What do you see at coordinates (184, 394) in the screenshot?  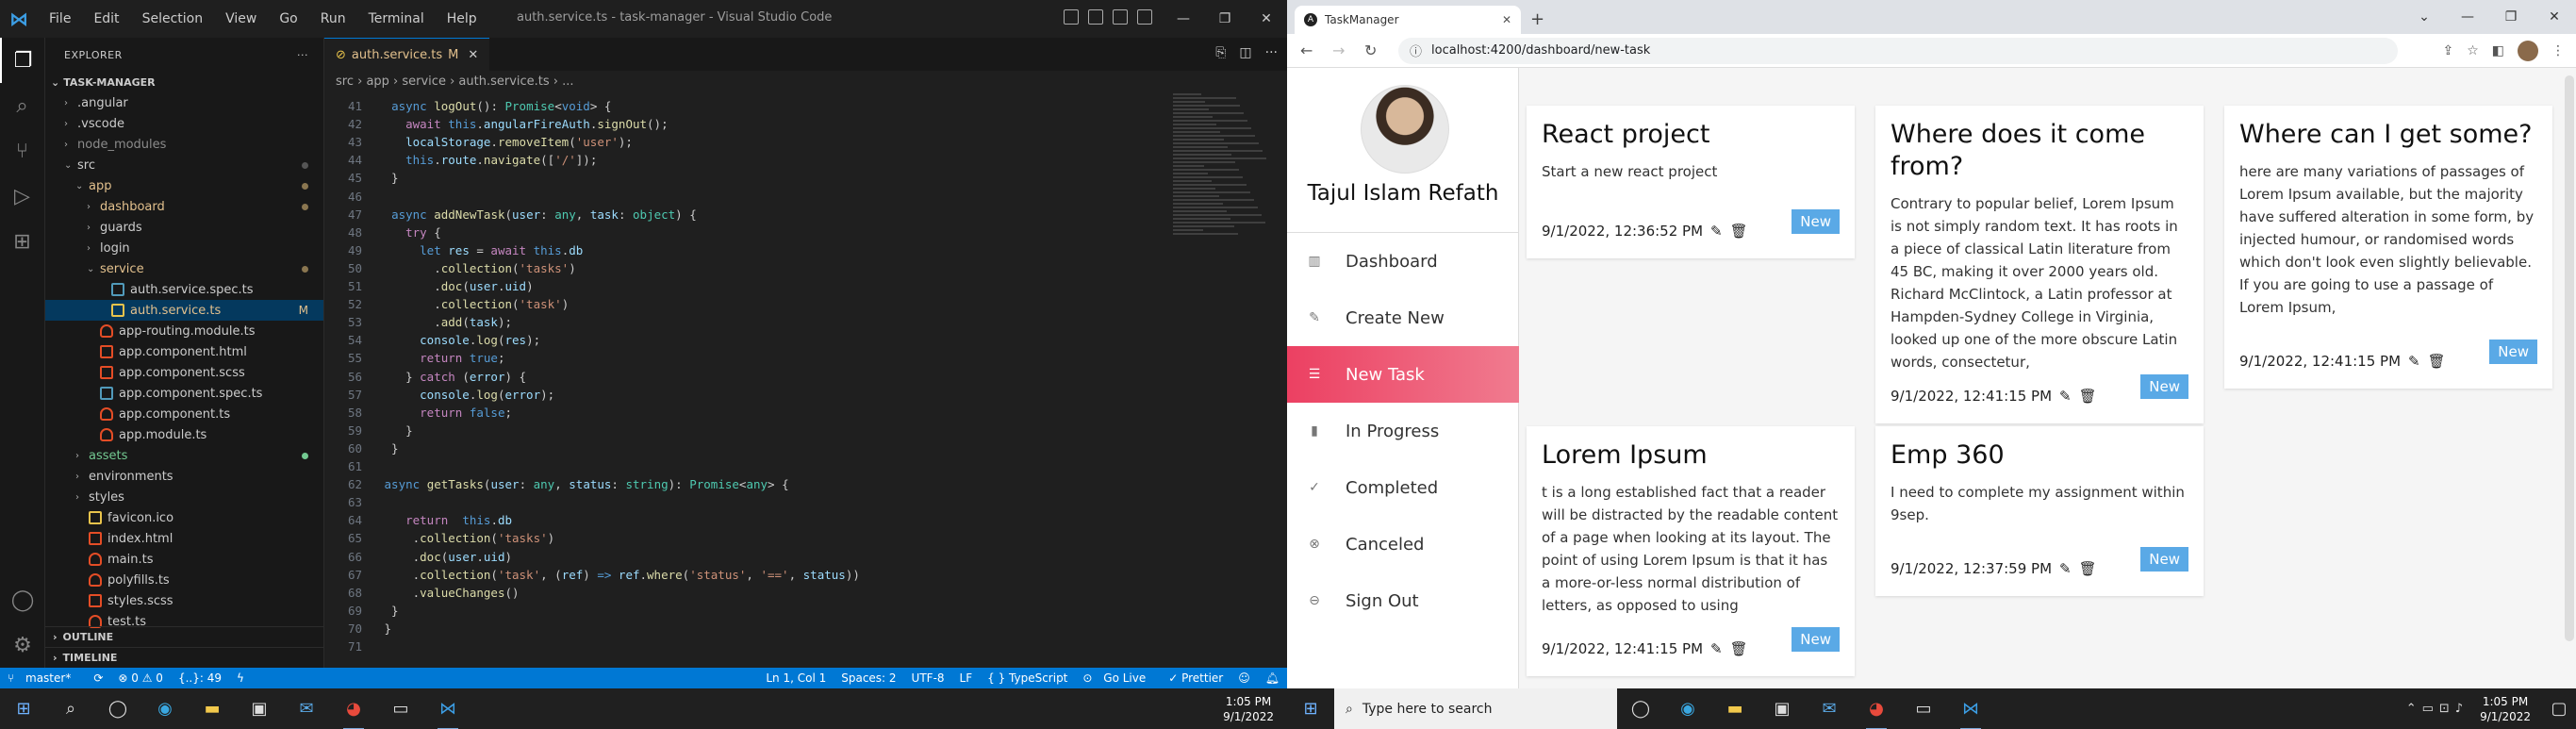 I see `tree-item: app.component.spec.ts` at bounding box center [184, 394].